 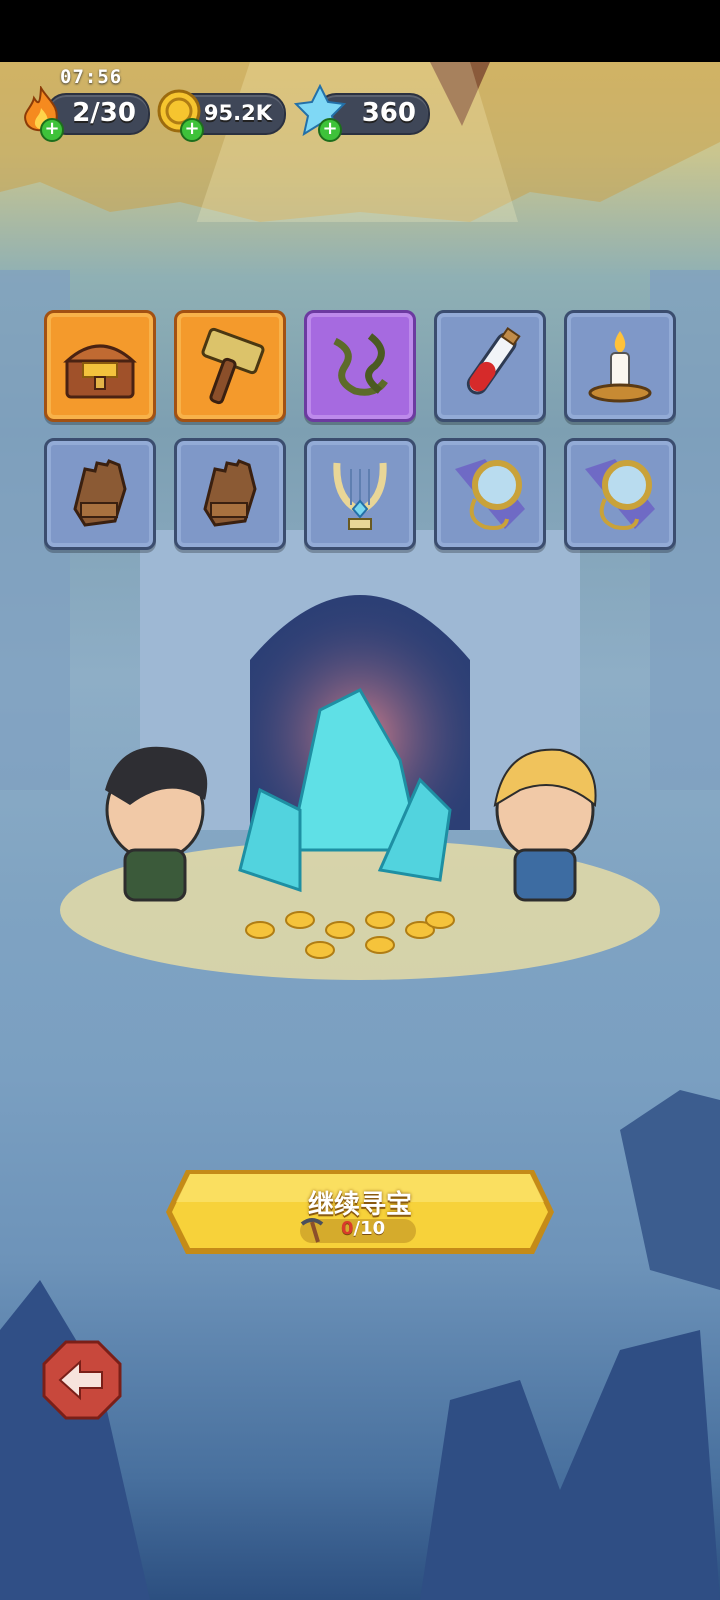 I want to click on back-button, so click(x=82, y=1380).